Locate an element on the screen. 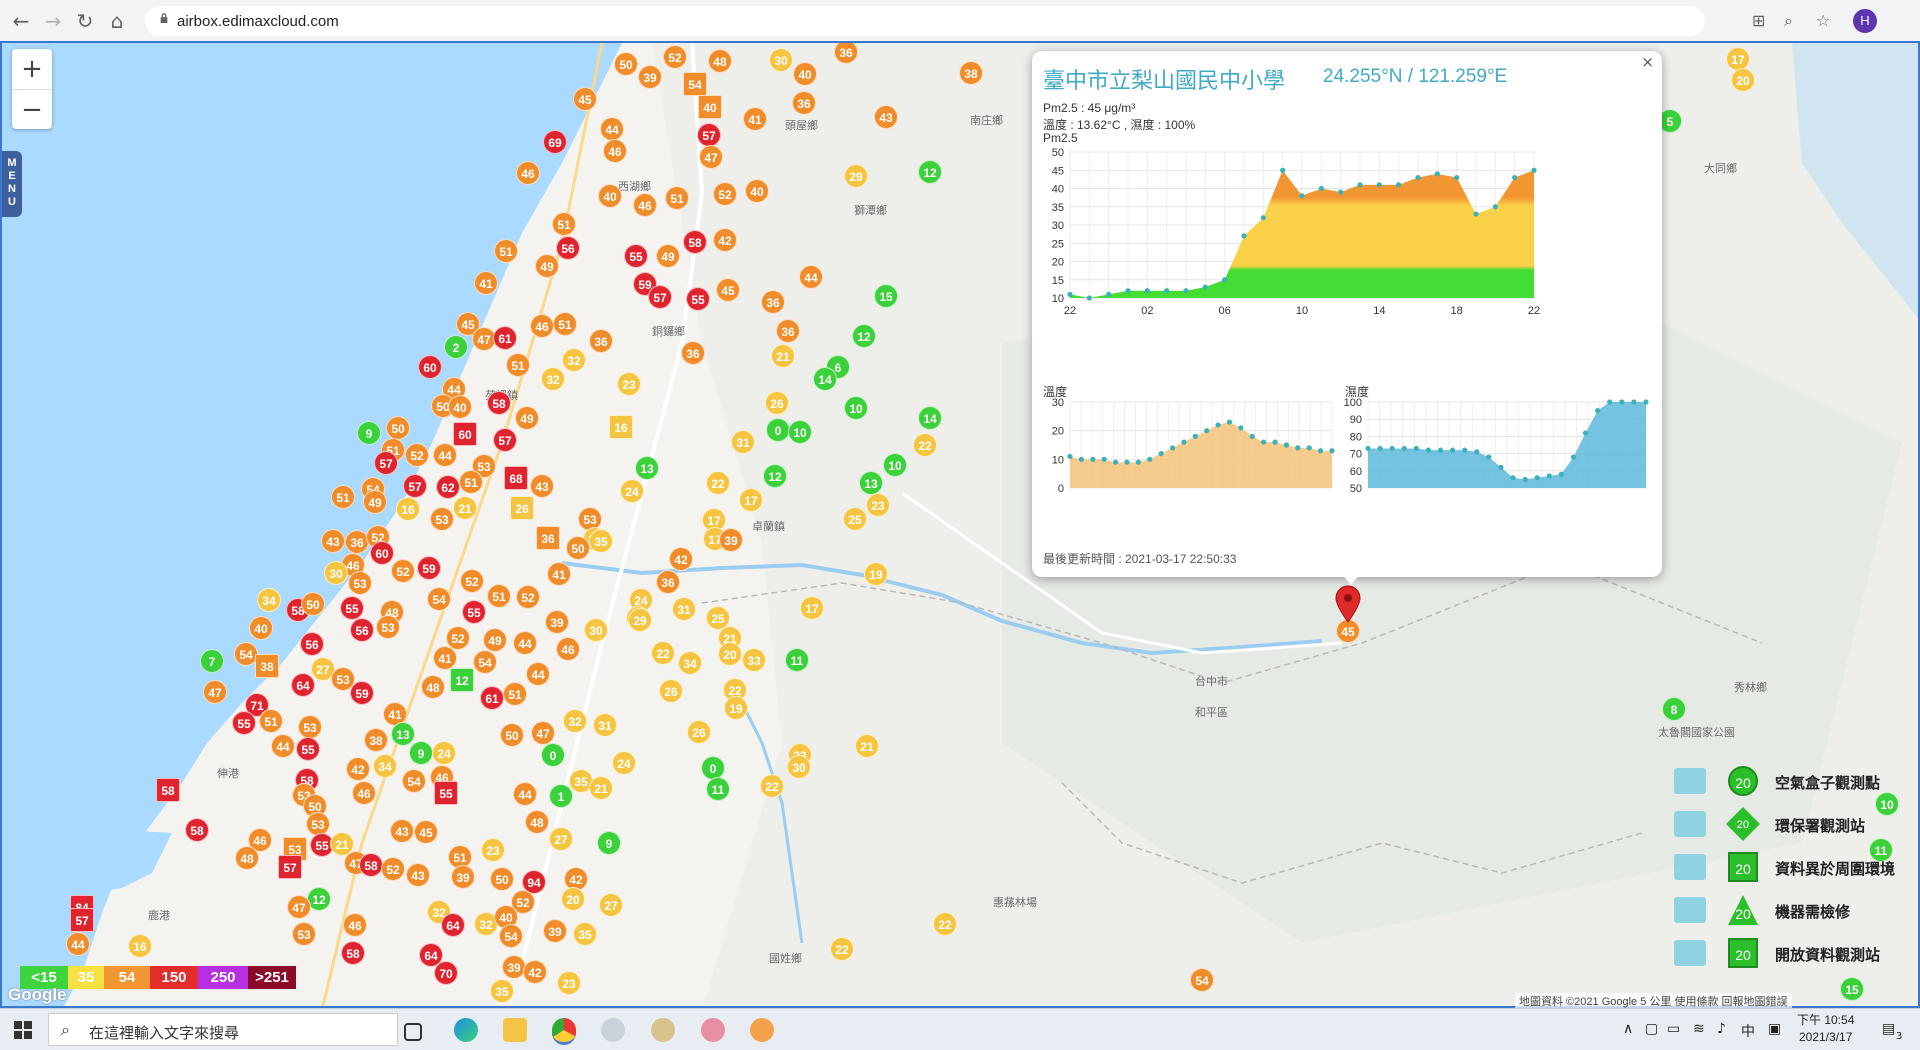 The width and height of the screenshot is (1920, 1050). tray-app-icon: ▢ is located at coordinates (1651, 1029).